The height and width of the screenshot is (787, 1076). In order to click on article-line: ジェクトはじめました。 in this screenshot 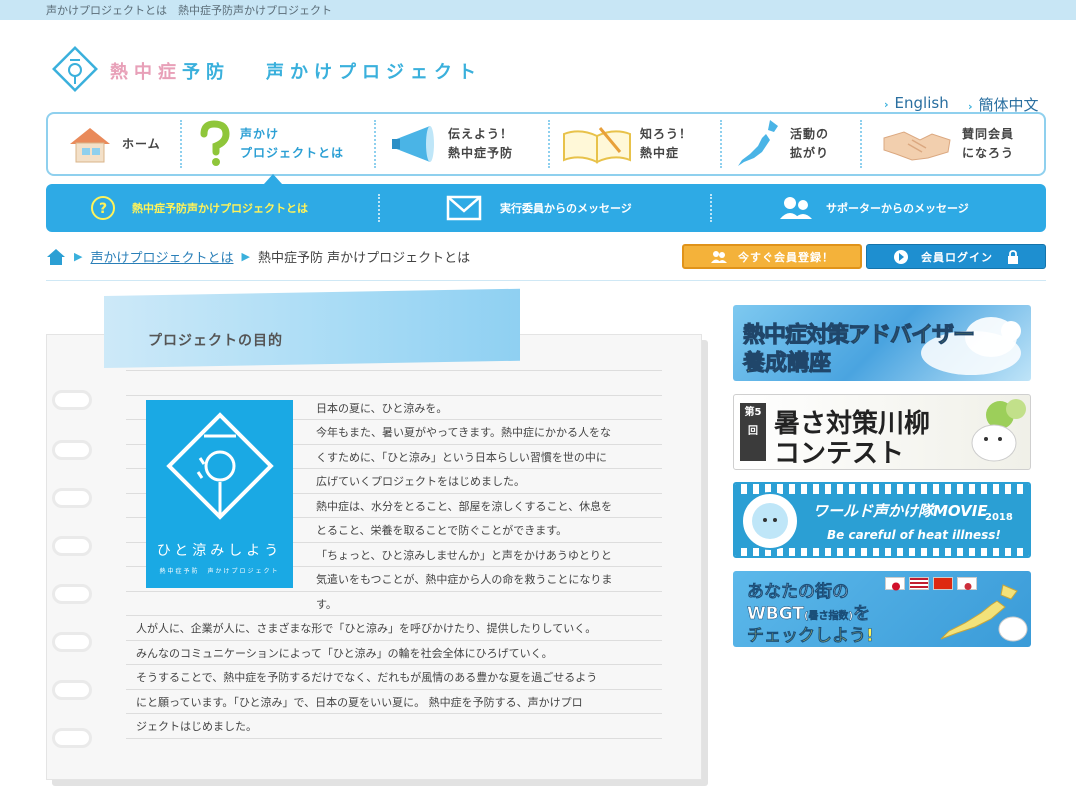, I will do `click(196, 726)`.